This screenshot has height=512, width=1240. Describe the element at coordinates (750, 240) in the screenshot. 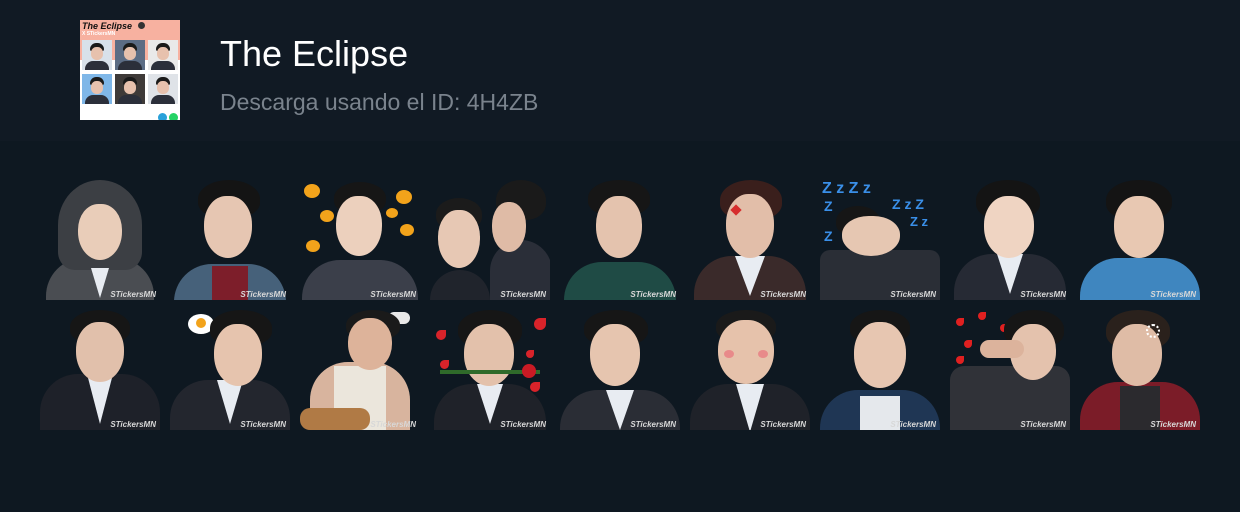

I see `sticker-6: STickersMN` at that location.